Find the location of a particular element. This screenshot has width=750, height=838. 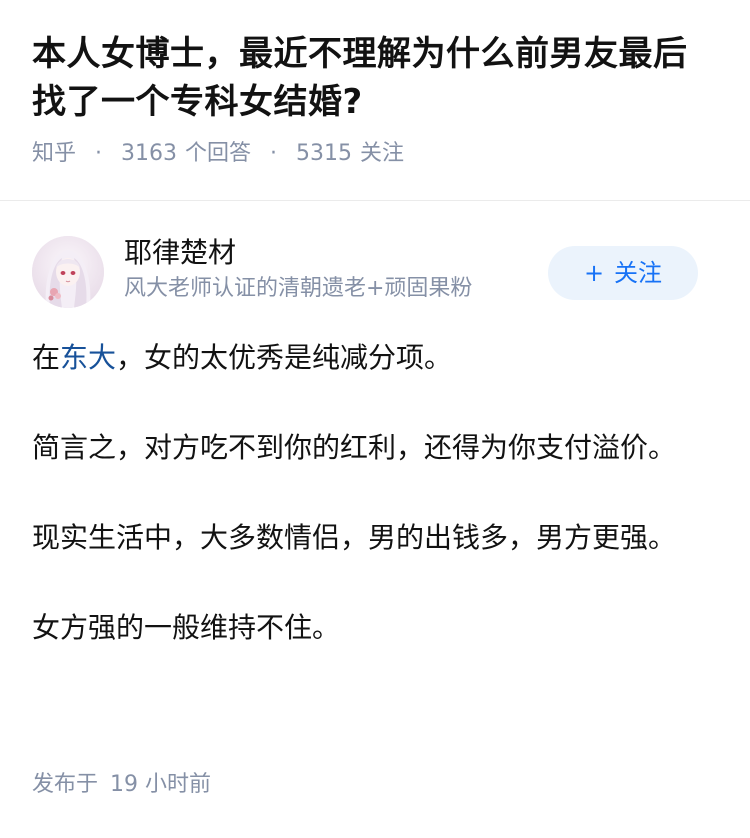

publish-info: 发布于 19 小时前 is located at coordinates (121, 785).